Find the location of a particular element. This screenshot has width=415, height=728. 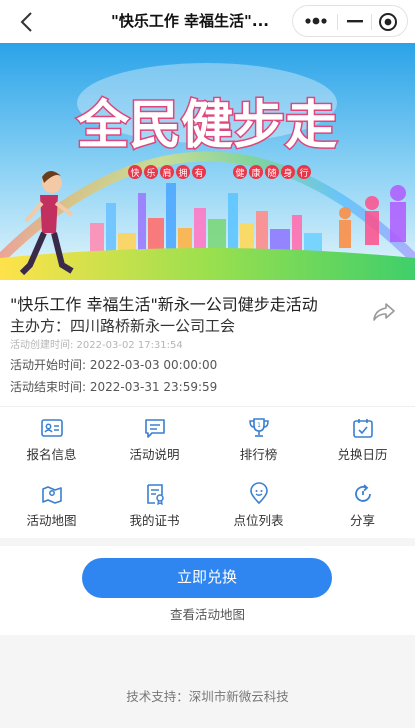

calendar-check-icon is located at coordinates (362, 428).